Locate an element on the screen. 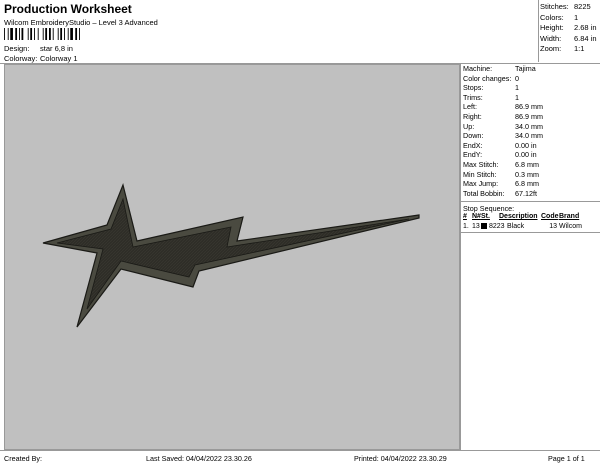 This screenshot has width=600, height=464. machine-info-row: EndY: 0.00 in is located at coordinates (530, 155).